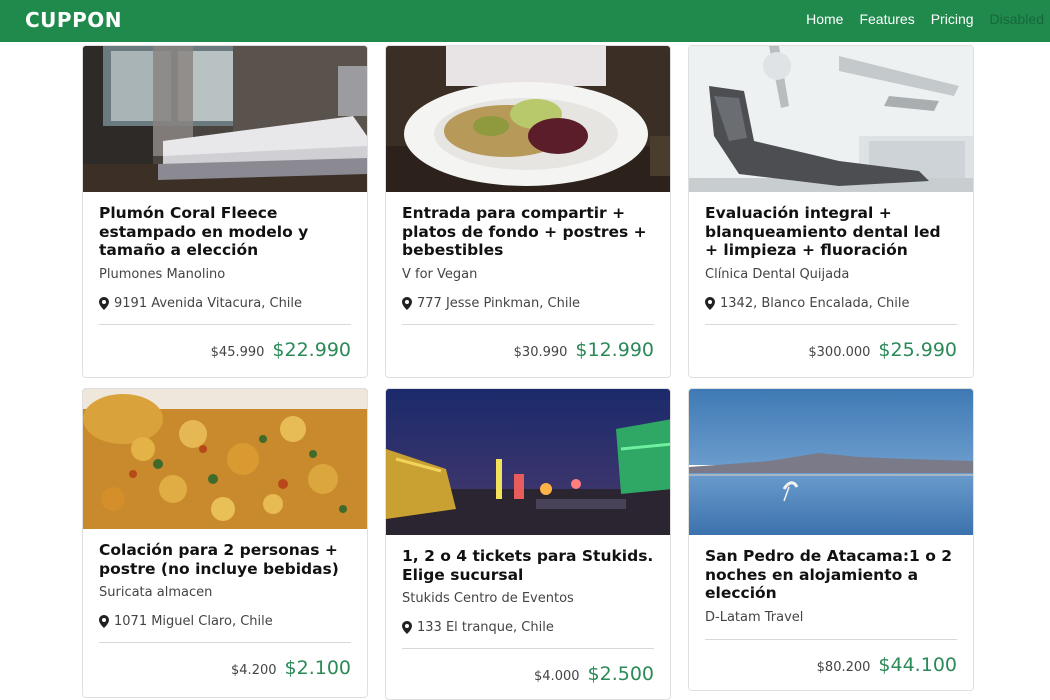 The image size is (1050, 700). Describe the element at coordinates (485, 627) in the screenshot. I see `deal-location-text: 133 El tranque, Chile` at that location.